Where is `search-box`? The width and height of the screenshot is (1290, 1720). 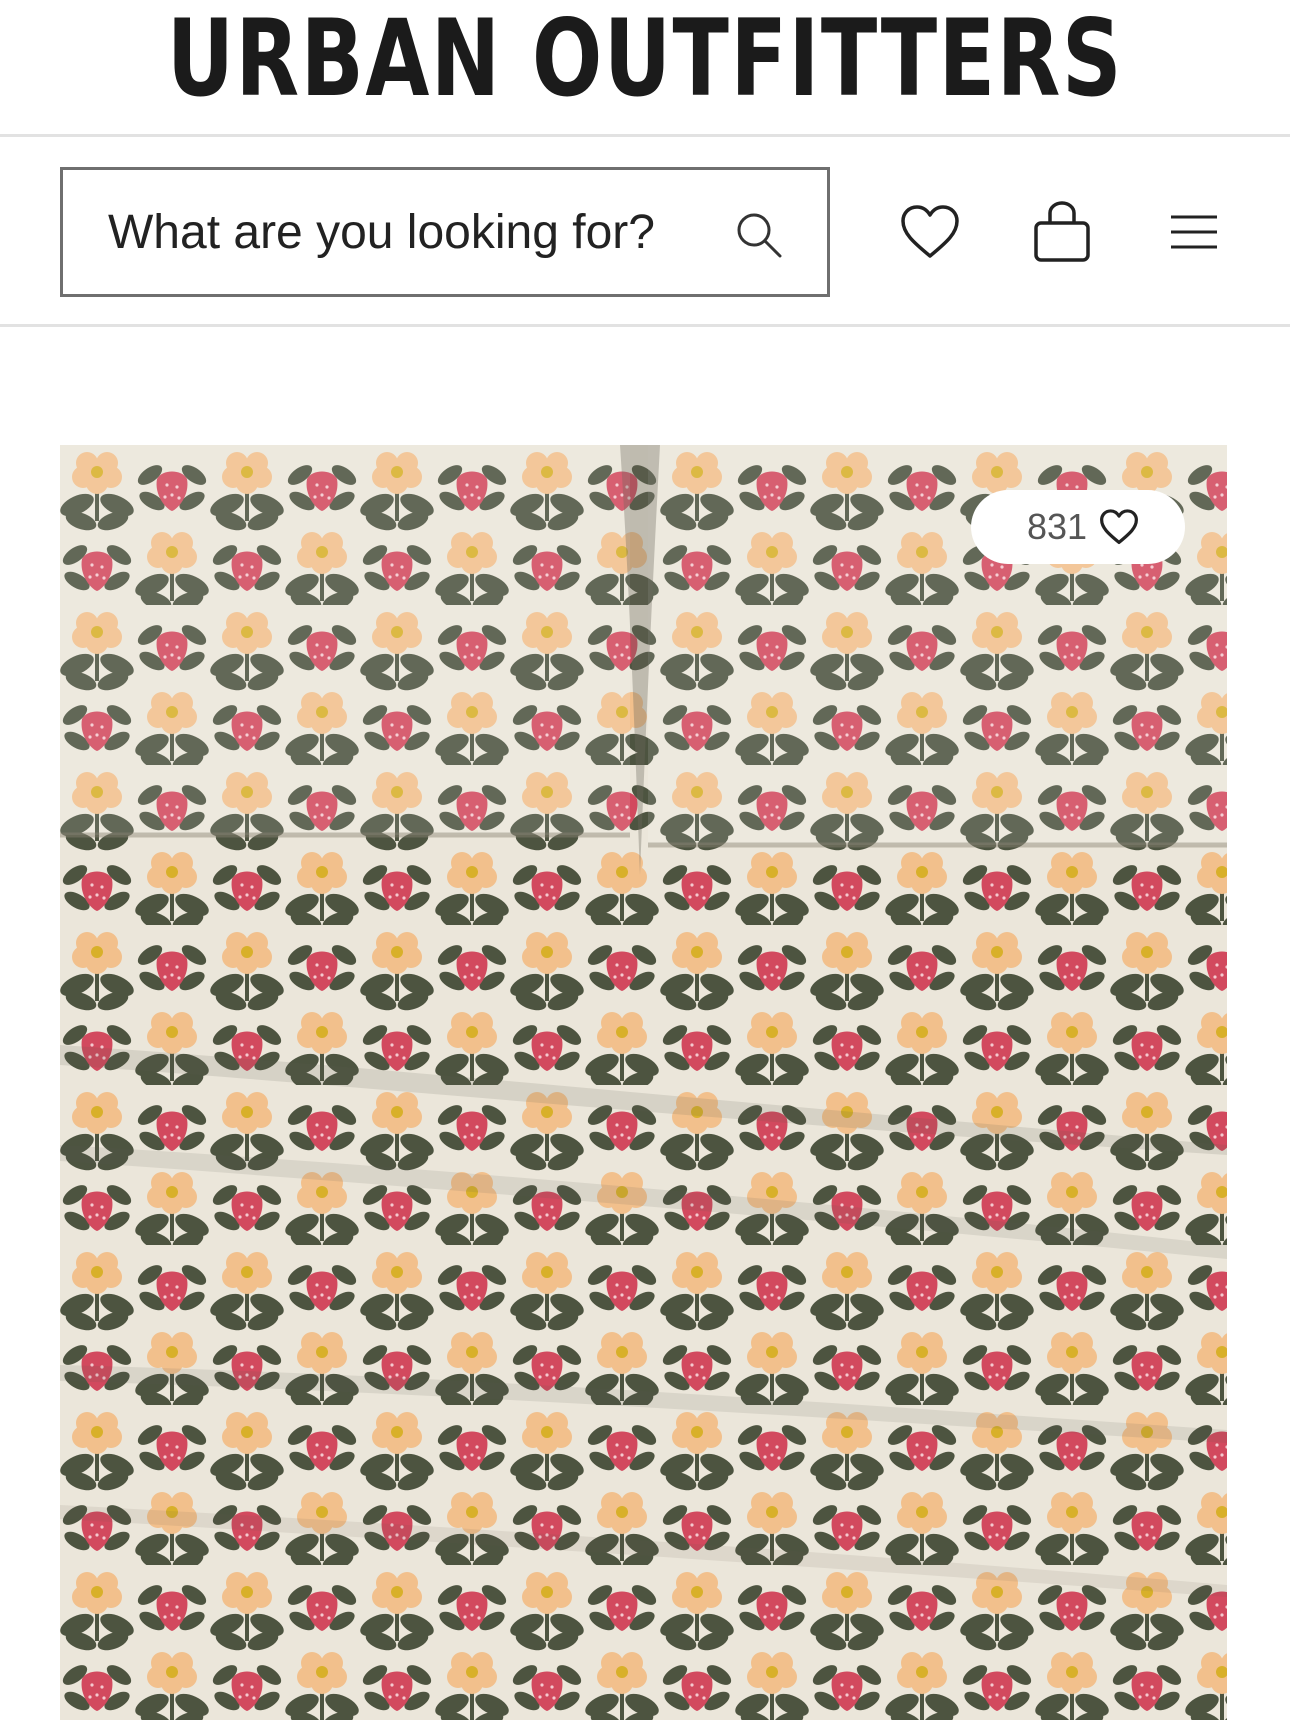
search-box is located at coordinates (445, 232).